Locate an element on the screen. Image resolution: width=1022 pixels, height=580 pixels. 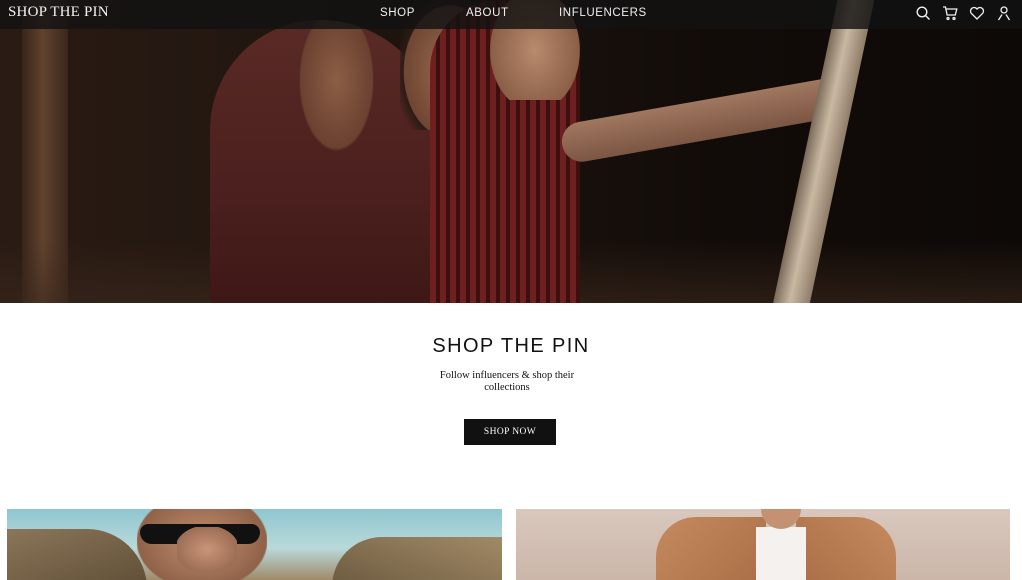
search-icon is located at coordinates (923, 13).